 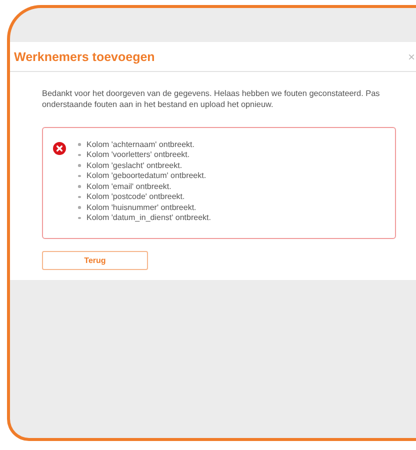 I want to click on close-button: ×, so click(x=411, y=57).